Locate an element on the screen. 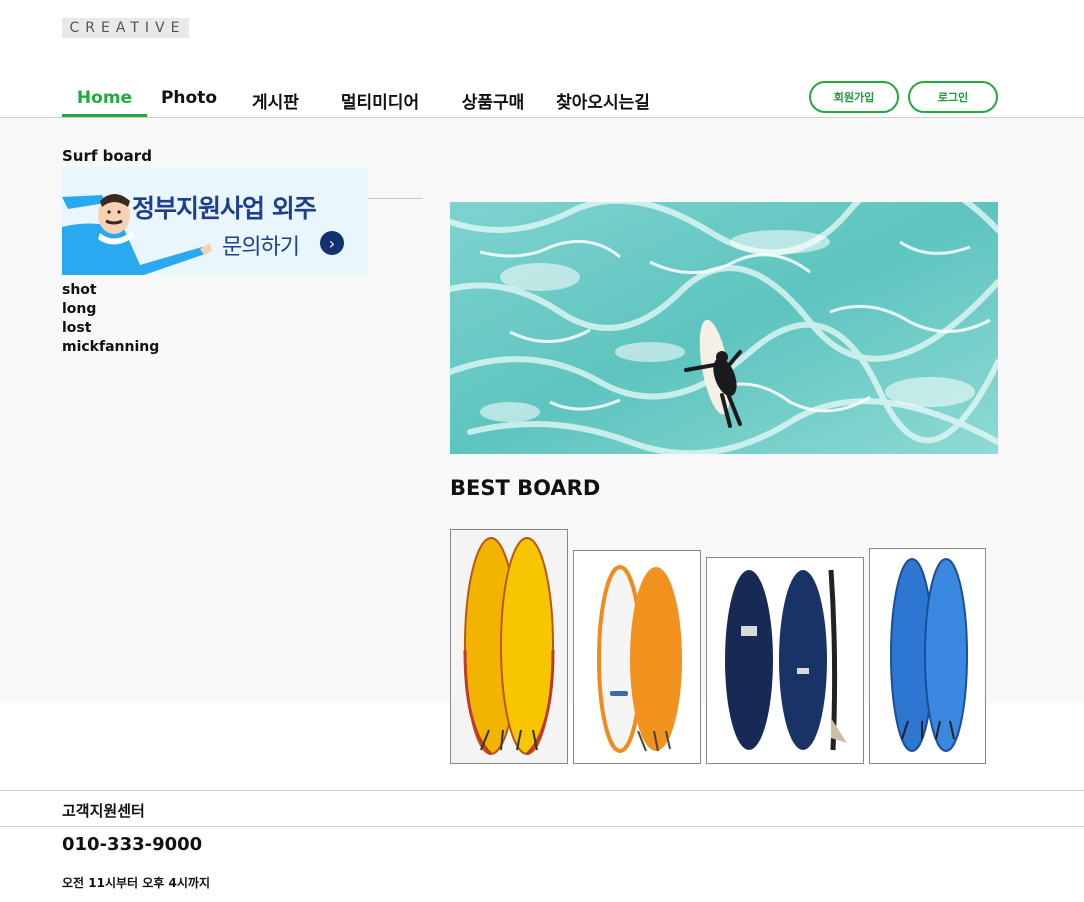  support-hours: 오전 11시부터 오후 4시까지 is located at coordinates (136, 883).